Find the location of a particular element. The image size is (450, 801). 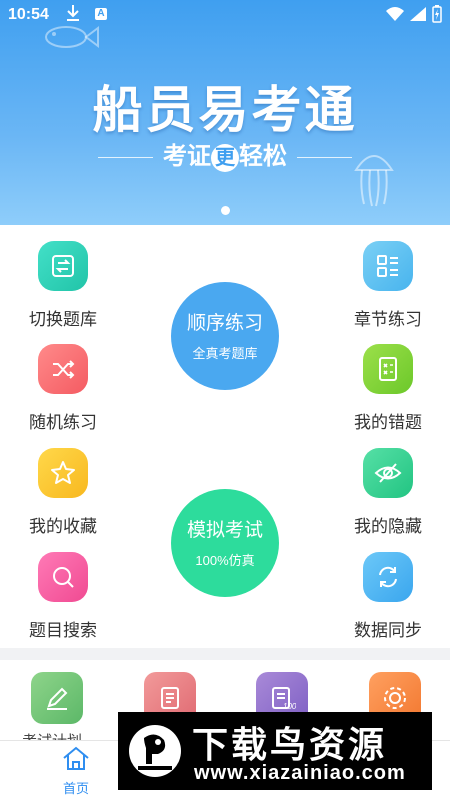

my-mistakes-button: 我的错题 is located at coordinates (388, 388).